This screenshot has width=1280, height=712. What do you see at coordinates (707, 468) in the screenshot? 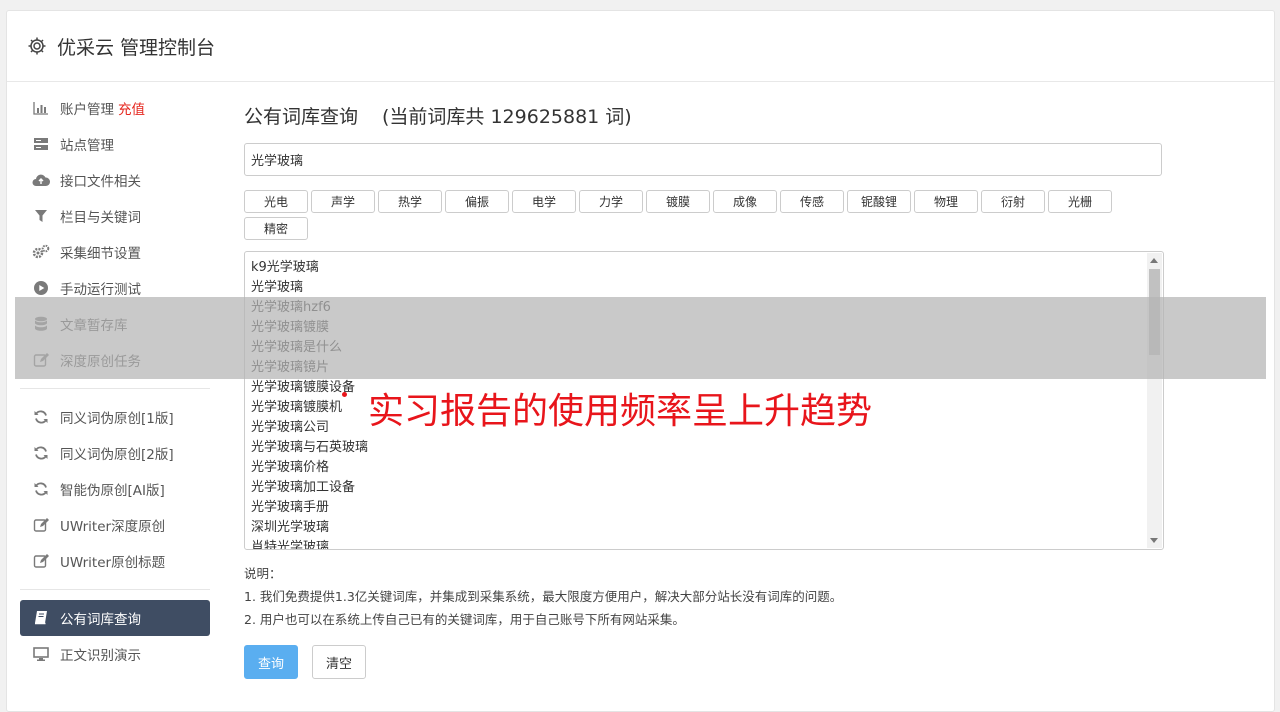
I see `list-item: 光学玻璃价格` at bounding box center [707, 468].